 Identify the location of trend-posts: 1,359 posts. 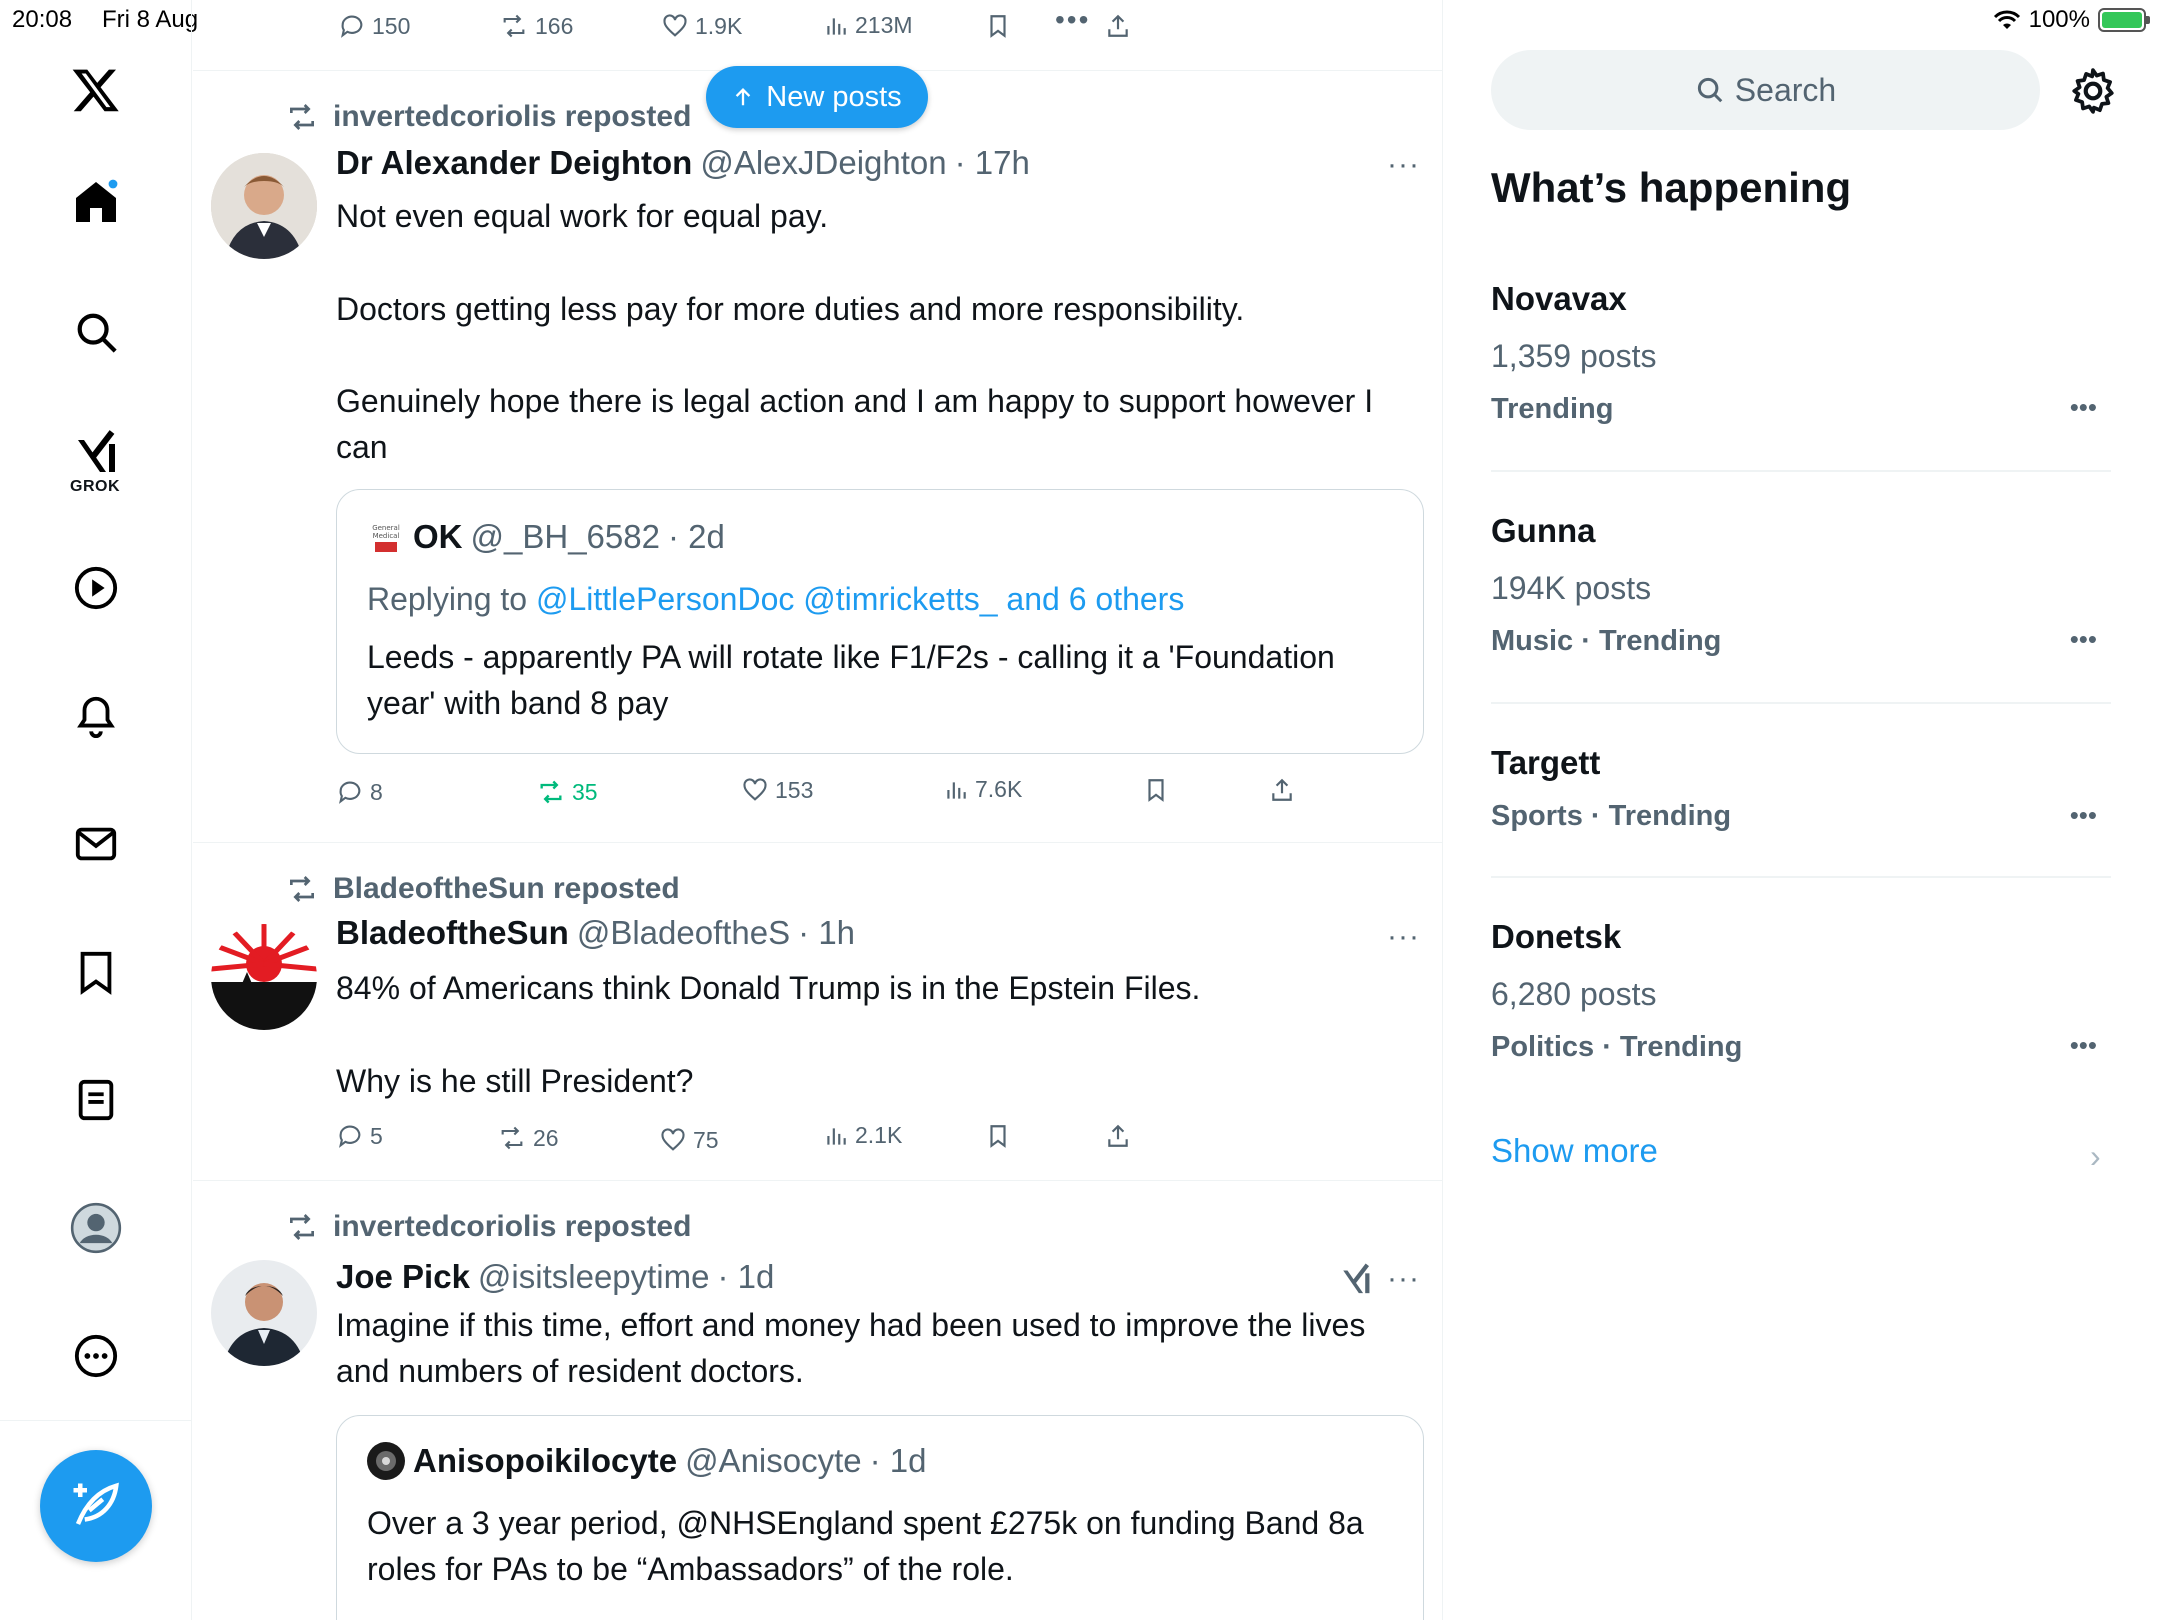
(1574, 356).